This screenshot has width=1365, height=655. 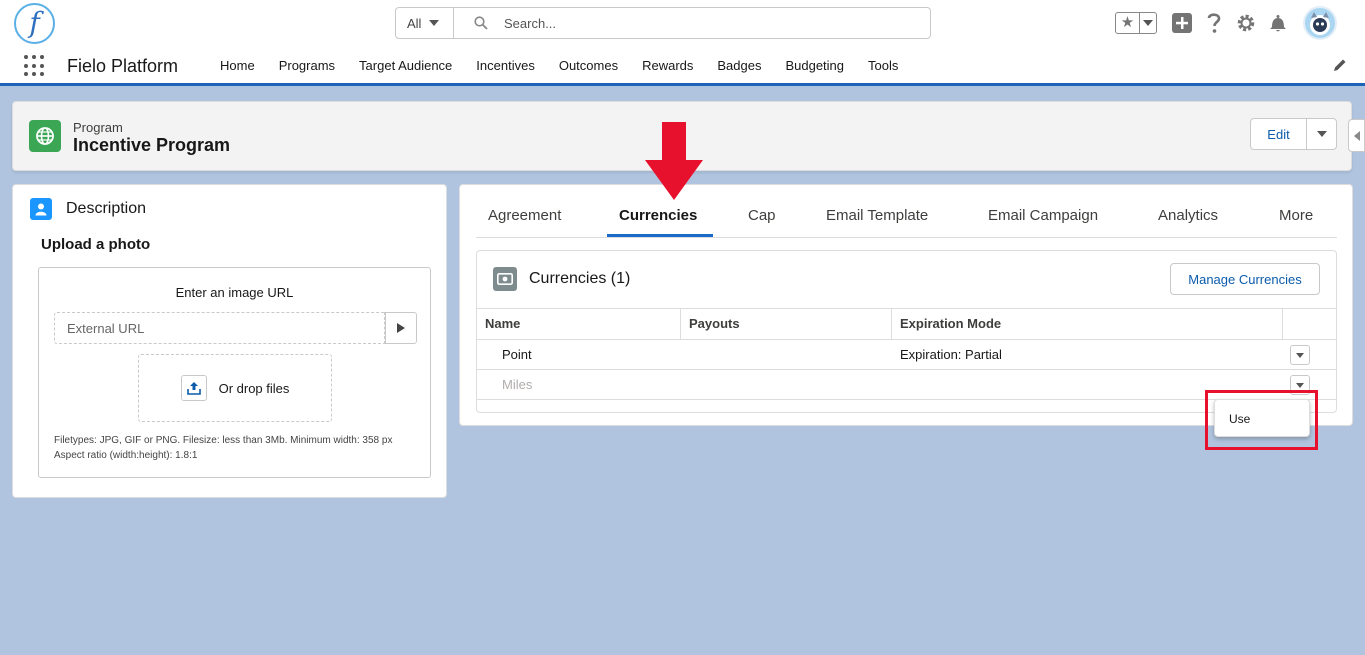 I want to click on file-drop-zone: Or drop files, so click(x=235, y=388).